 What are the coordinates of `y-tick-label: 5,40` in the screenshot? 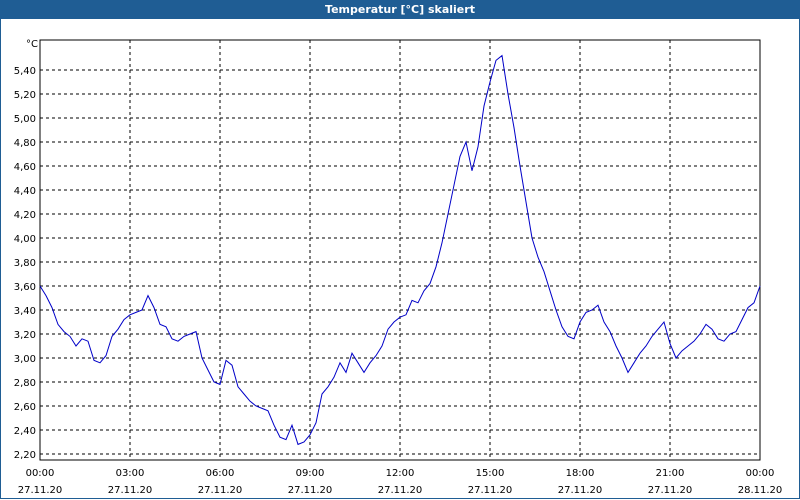 It's located at (25, 71).